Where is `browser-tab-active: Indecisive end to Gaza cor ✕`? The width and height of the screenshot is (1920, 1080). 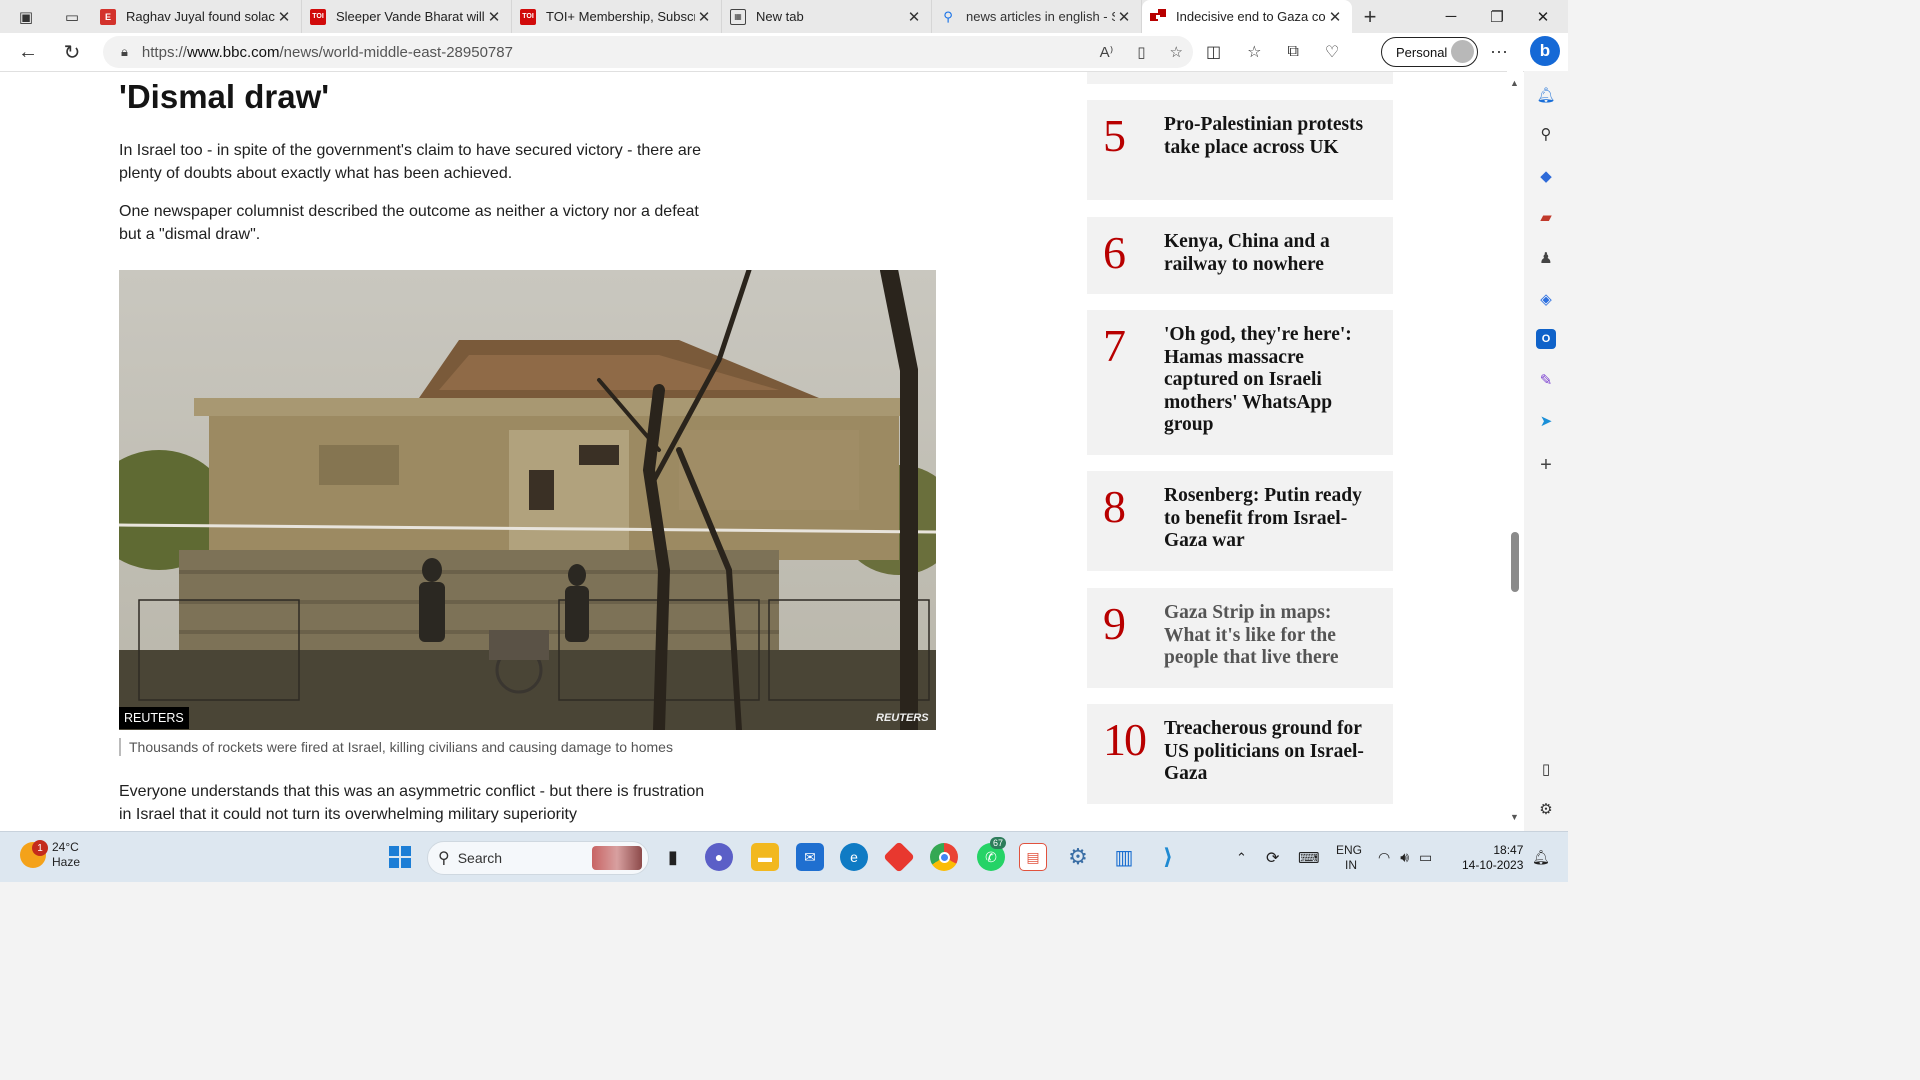 browser-tab-active: Indecisive end to Gaza cor ✕ is located at coordinates (1247, 16).